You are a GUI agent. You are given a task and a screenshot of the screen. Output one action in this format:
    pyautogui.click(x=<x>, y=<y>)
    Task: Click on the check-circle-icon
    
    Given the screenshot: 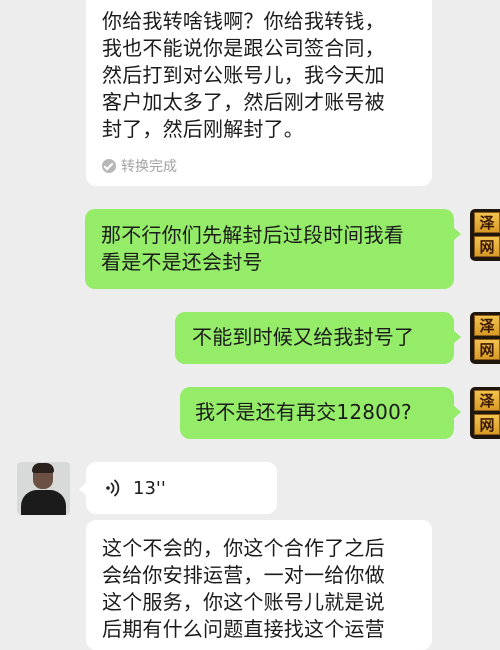 What is the action you would take?
    pyautogui.click(x=109, y=166)
    